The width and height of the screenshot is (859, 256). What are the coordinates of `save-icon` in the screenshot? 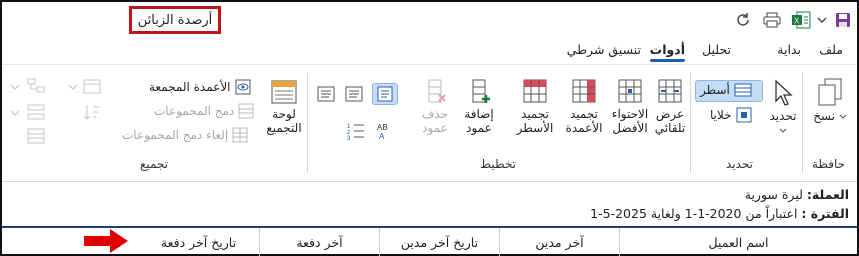 It's located at (843, 20).